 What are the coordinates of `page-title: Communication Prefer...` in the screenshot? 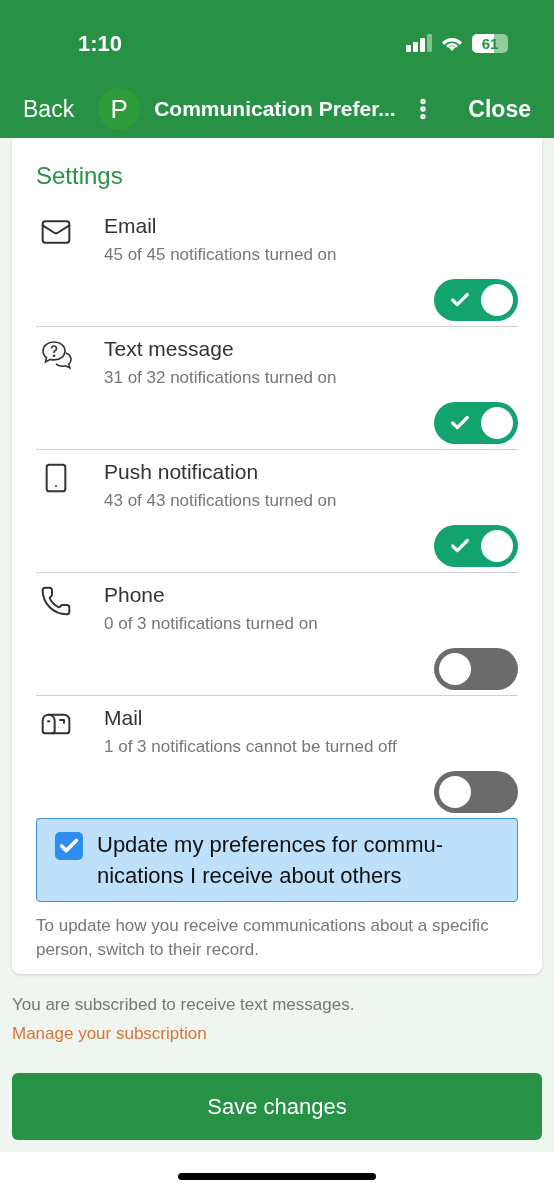 It's located at (275, 109).